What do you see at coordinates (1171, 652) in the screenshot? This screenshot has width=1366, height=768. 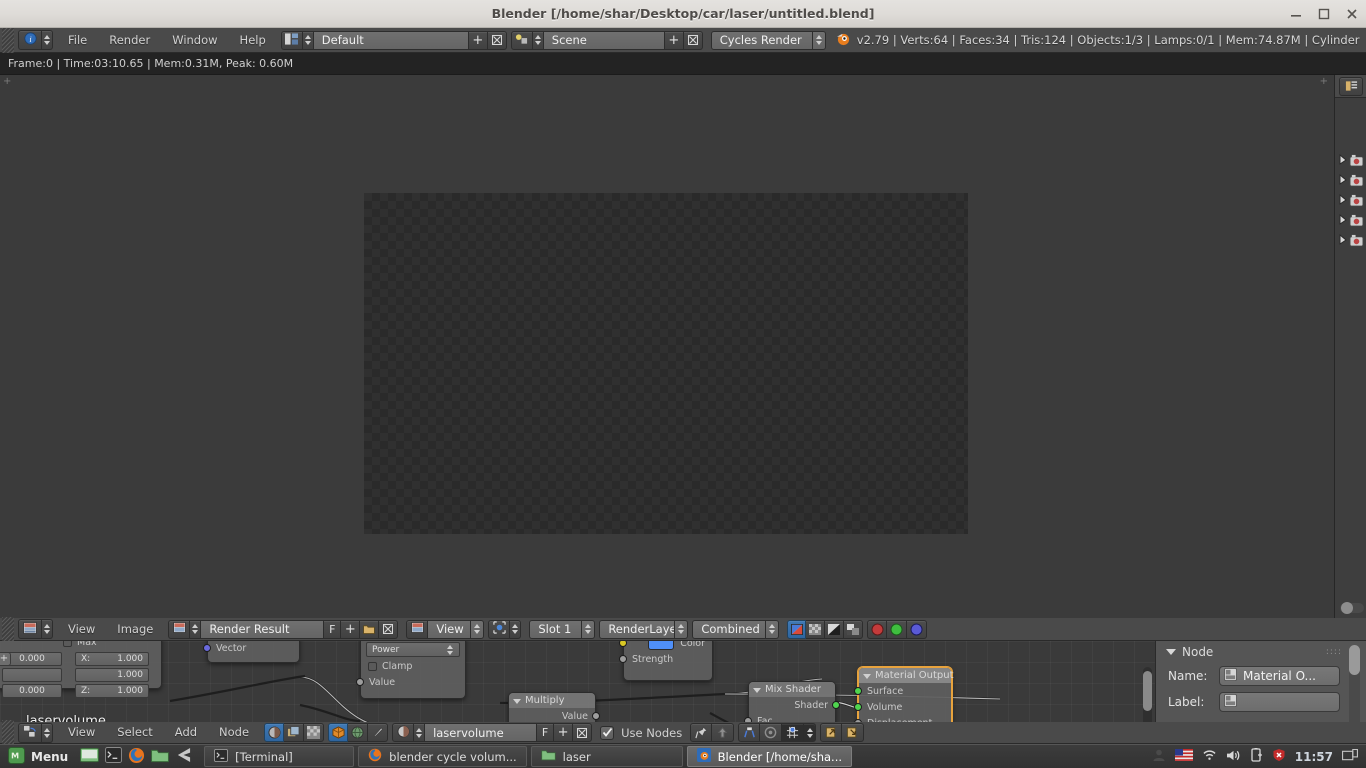 I see `panel-collapse-triangle-icon` at bounding box center [1171, 652].